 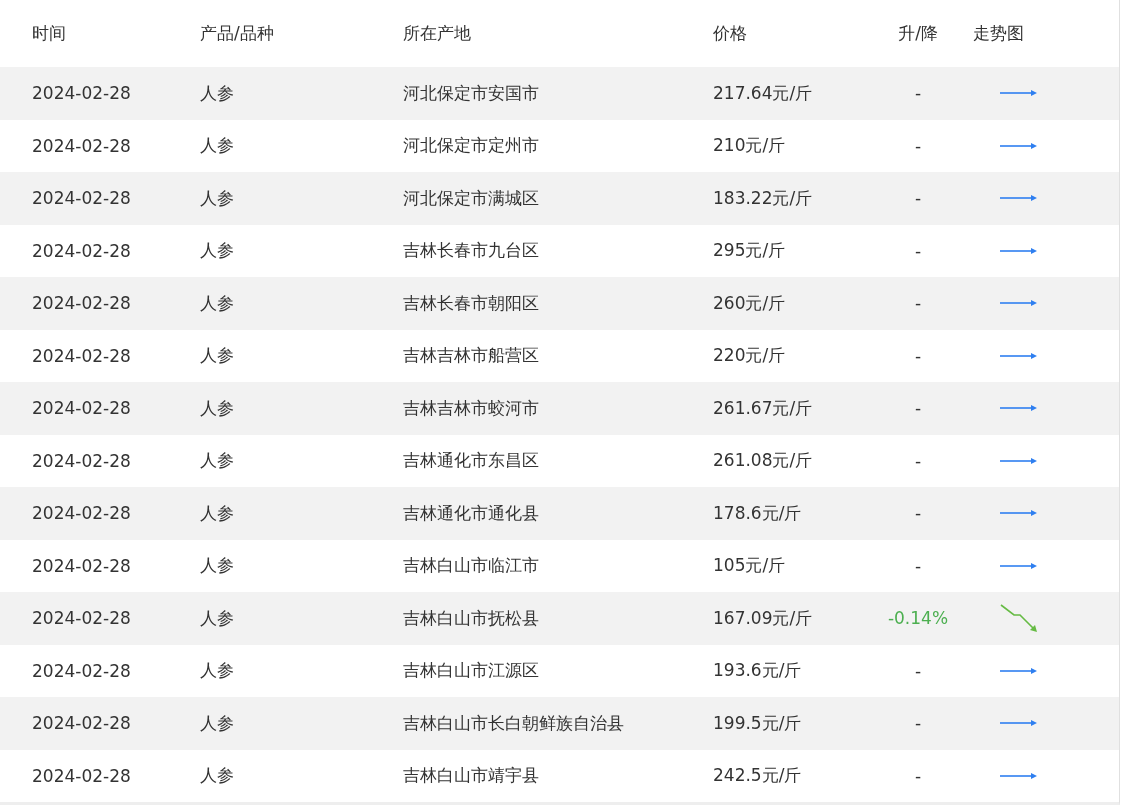 What do you see at coordinates (758, 776) in the screenshot?
I see `price-cell-text: 242.5元/斤` at bounding box center [758, 776].